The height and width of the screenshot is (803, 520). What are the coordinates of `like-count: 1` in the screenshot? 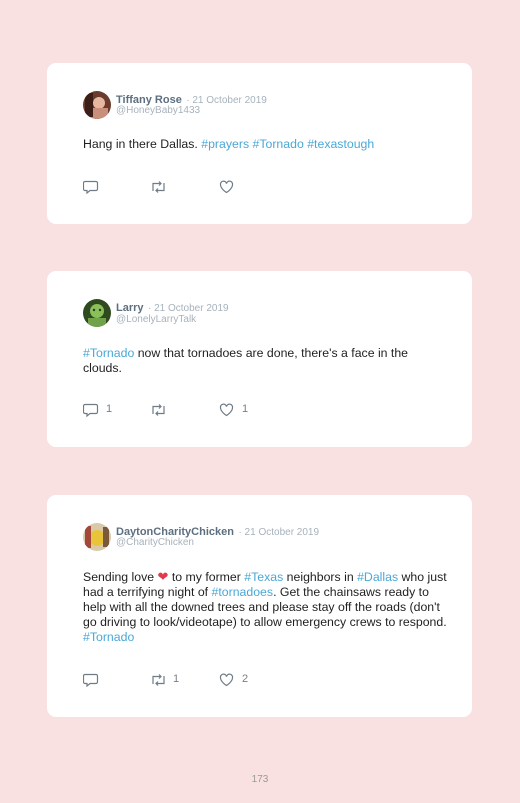 It's located at (245, 409).